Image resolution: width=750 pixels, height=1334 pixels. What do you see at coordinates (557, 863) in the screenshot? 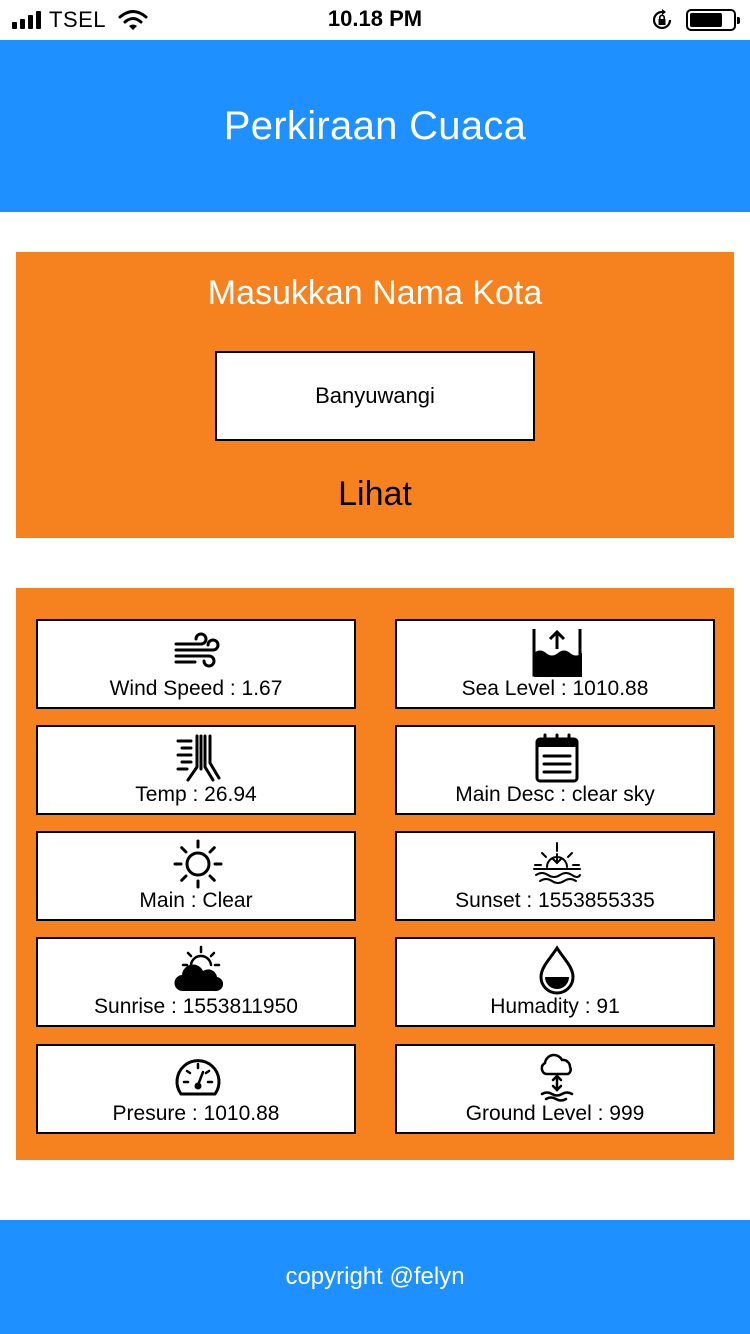
I see `sunset-icon` at bounding box center [557, 863].